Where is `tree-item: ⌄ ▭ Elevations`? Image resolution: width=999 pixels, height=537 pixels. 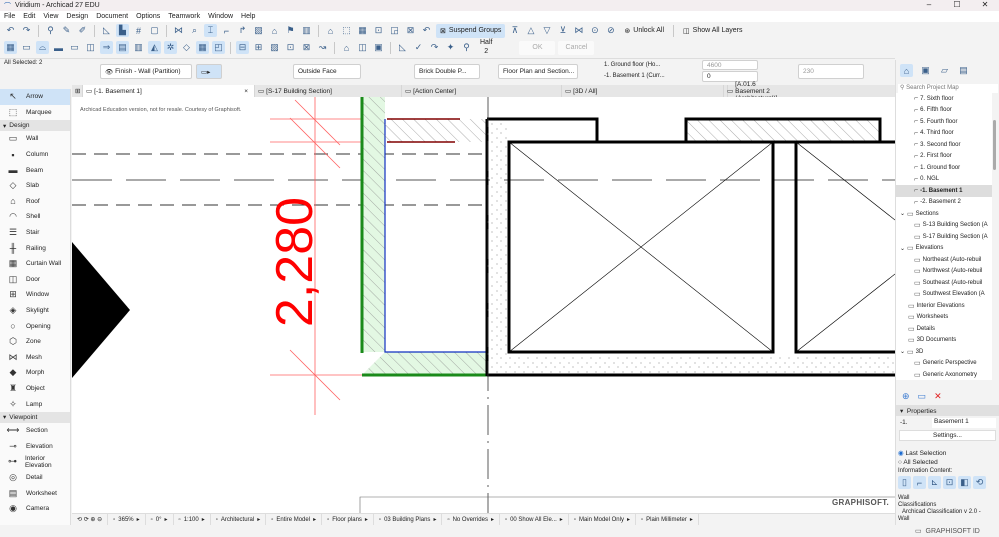 tree-item: ⌄ ▭ Elevations is located at coordinates (944, 249).